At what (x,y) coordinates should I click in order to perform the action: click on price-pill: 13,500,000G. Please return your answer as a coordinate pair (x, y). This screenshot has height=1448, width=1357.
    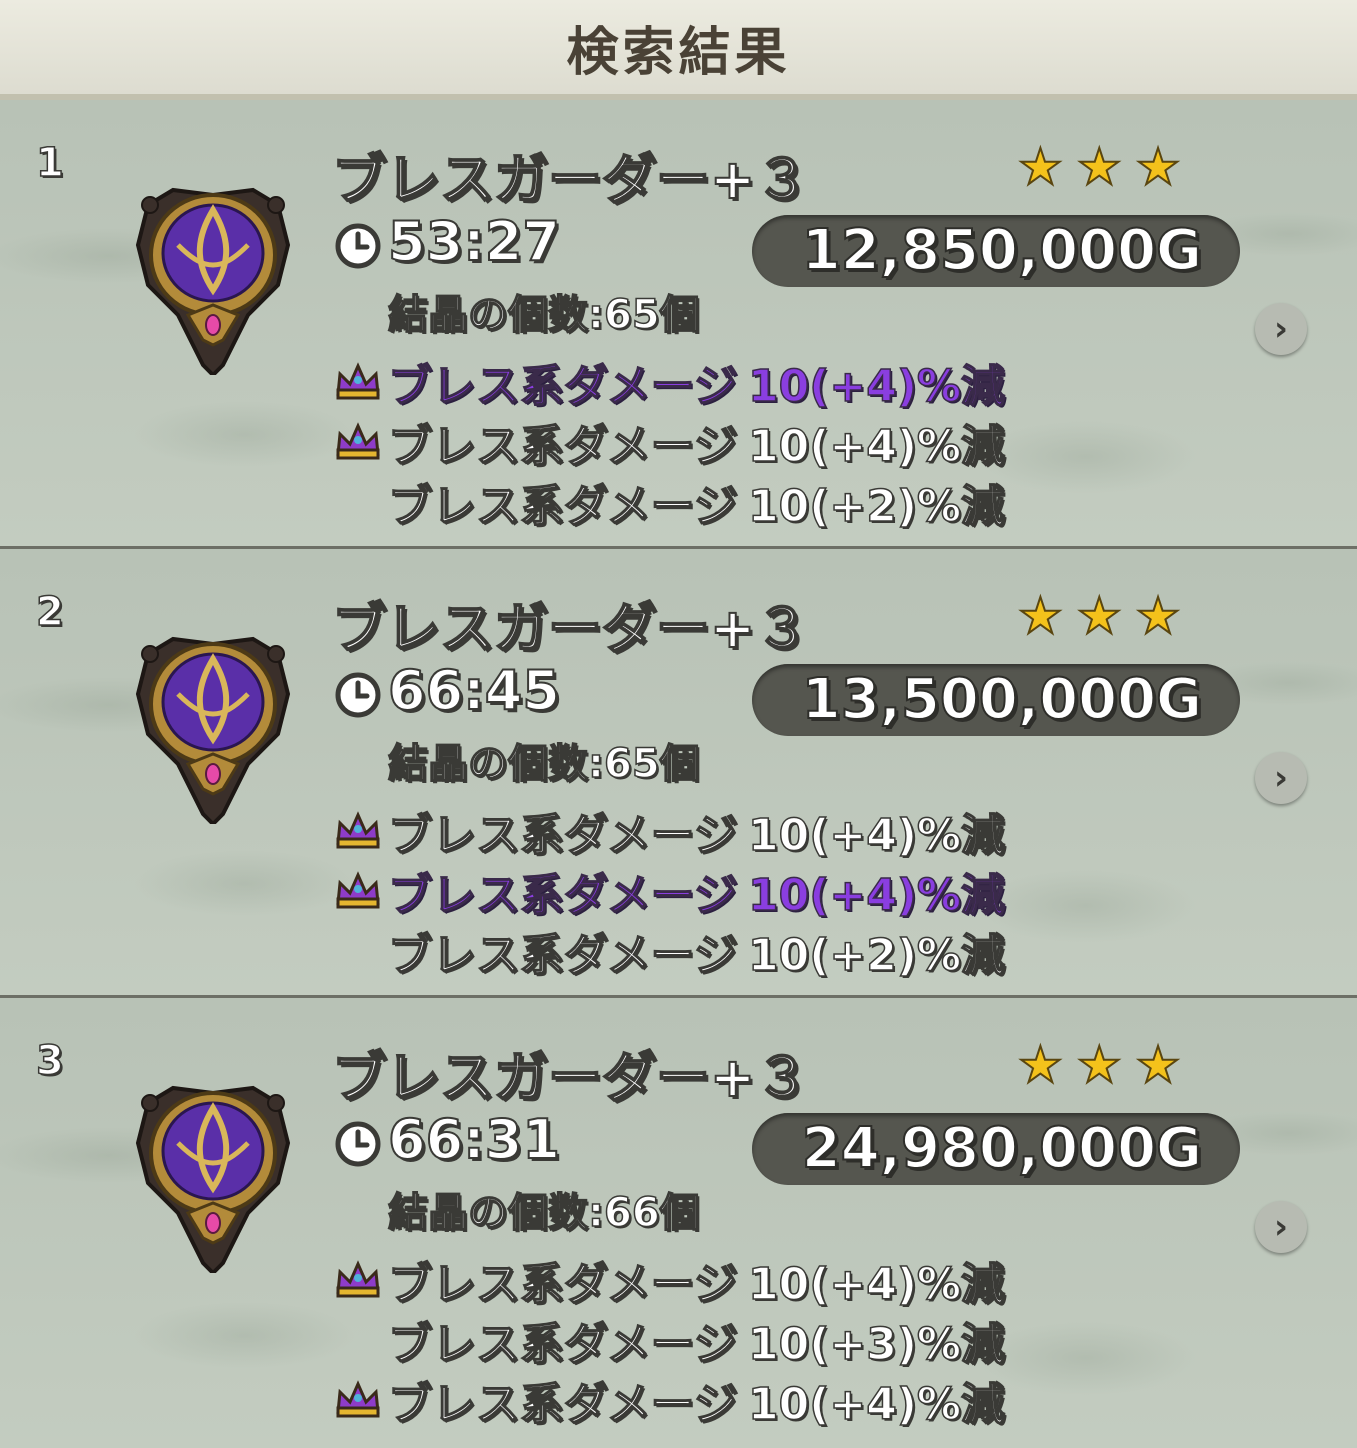
    Looking at the image, I should click on (996, 700).